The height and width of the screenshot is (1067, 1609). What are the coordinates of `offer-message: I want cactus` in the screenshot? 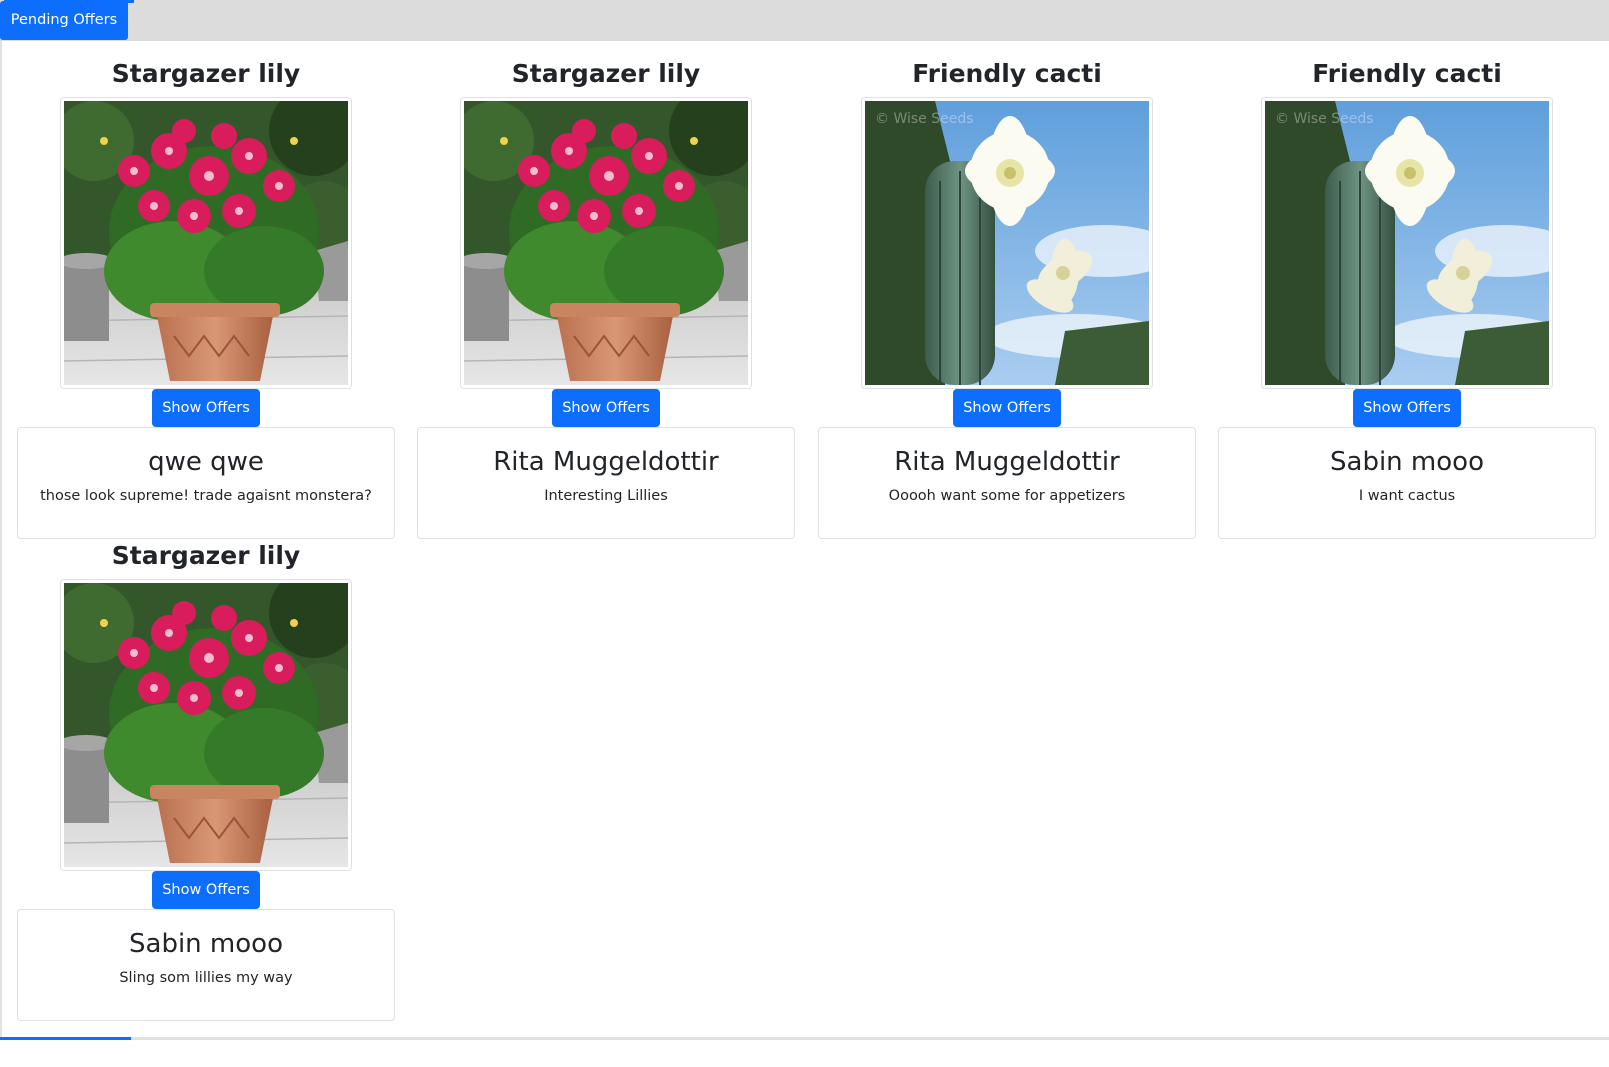 It's located at (1407, 496).